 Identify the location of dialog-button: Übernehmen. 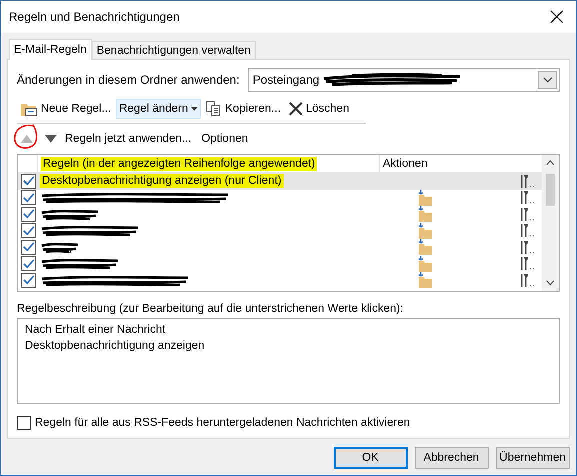
(533, 458).